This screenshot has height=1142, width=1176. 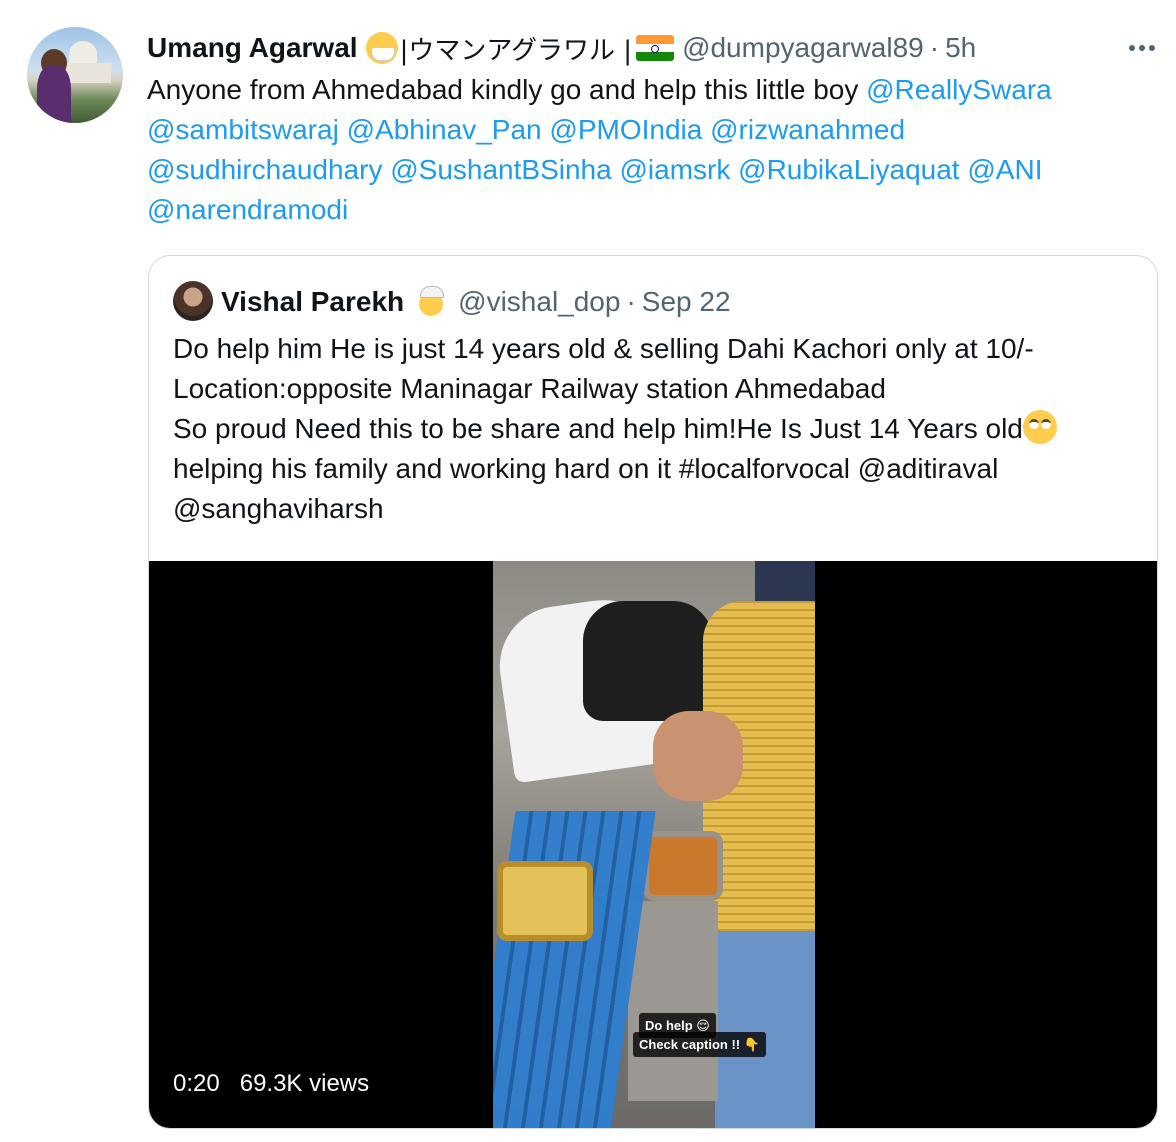 I want to click on mention-link: @narendramodi, so click(x=247, y=209).